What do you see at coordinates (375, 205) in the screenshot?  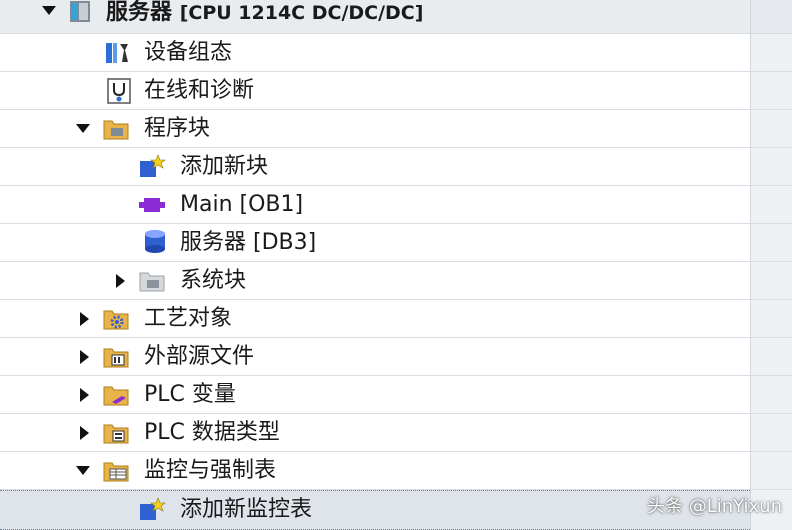 I see `tree-node-main-ob1: Main [OB1]` at bounding box center [375, 205].